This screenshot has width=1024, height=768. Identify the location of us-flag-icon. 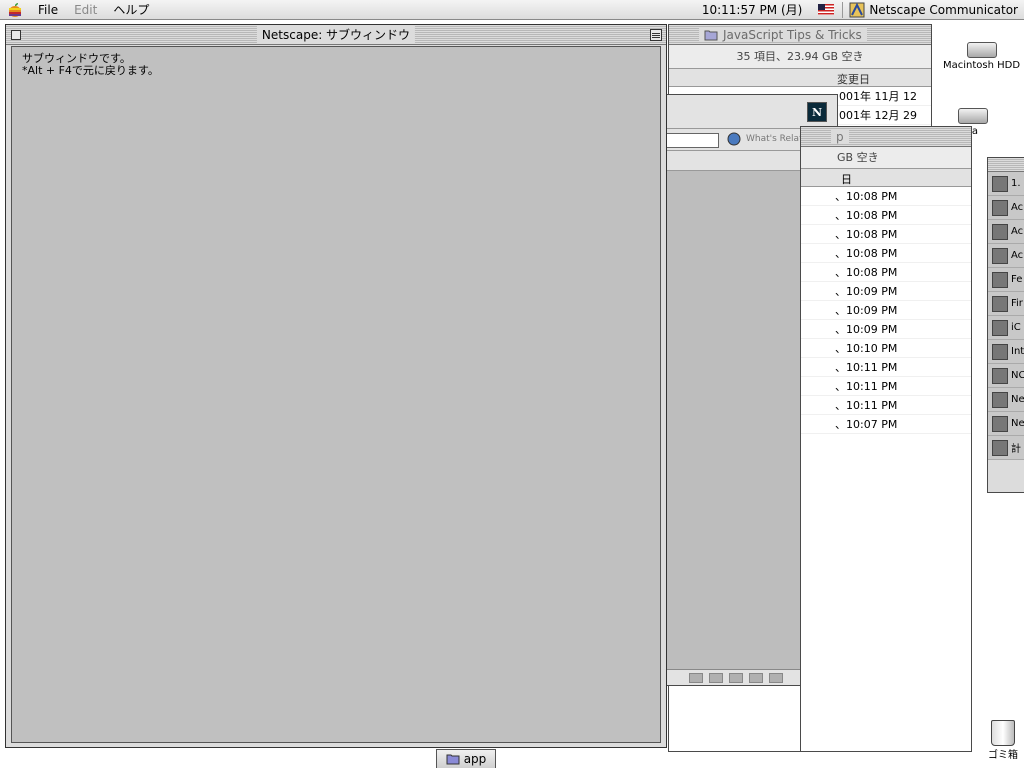
(826, 9).